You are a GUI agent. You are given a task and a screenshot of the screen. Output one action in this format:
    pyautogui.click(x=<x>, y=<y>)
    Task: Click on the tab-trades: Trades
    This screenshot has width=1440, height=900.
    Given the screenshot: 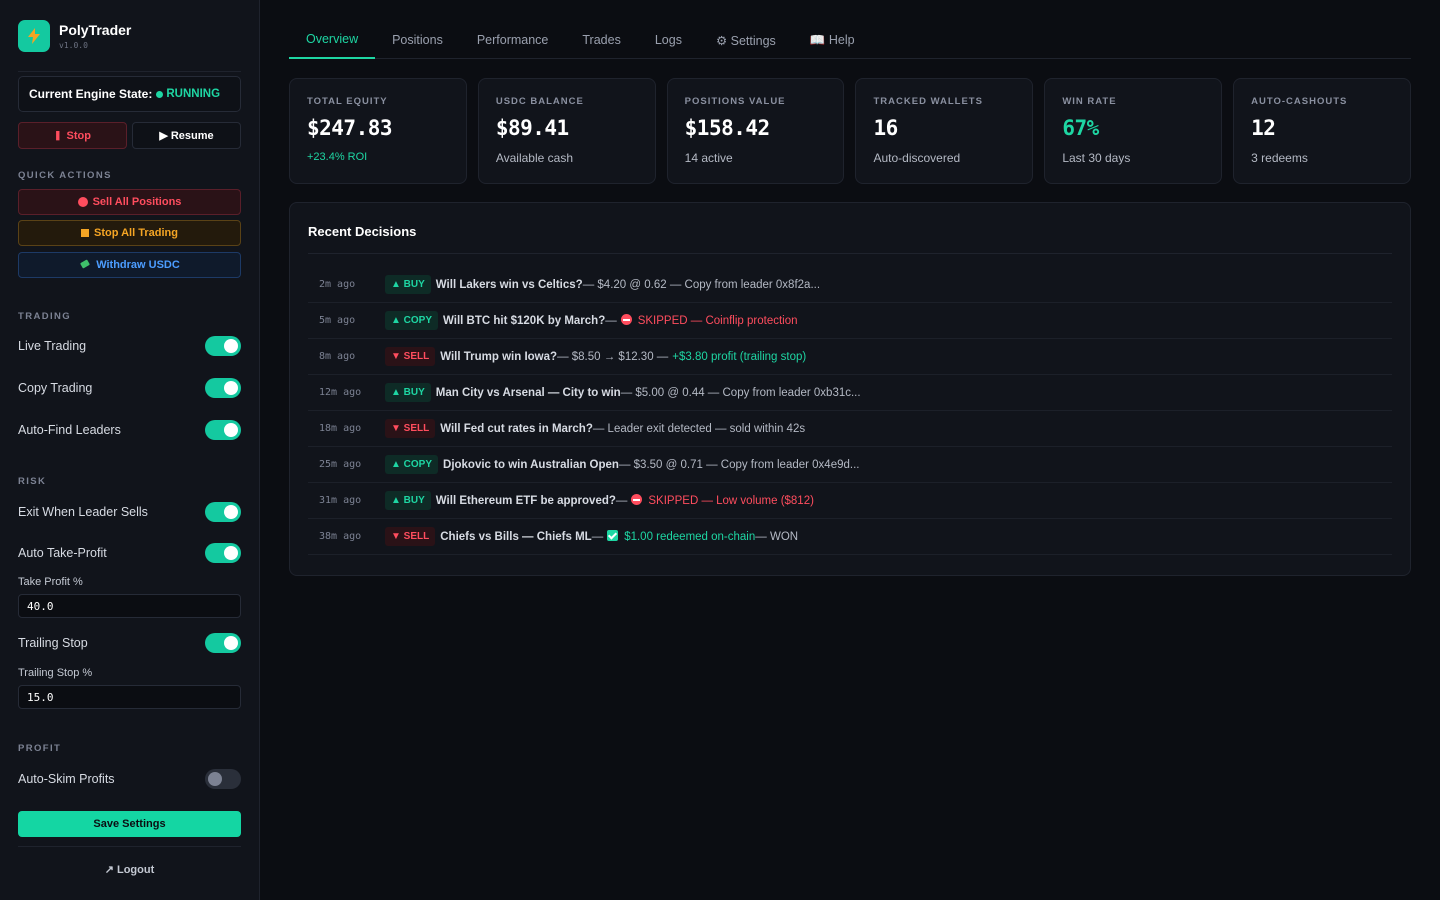 What is the action you would take?
    pyautogui.click(x=601, y=40)
    